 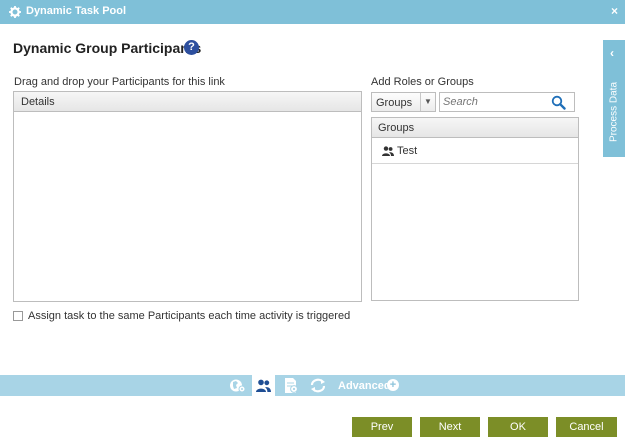 What do you see at coordinates (394, 103) in the screenshot?
I see `role-type-select-value: Groups` at bounding box center [394, 103].